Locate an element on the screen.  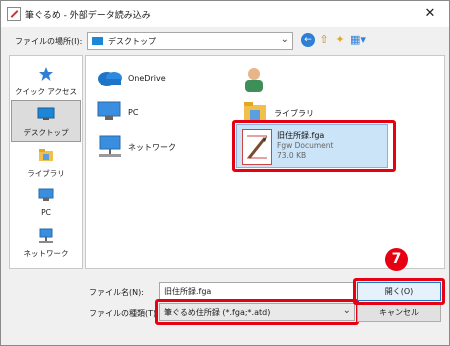
filename-input: 旧住所録.fga is located at coordinates (257, 291).